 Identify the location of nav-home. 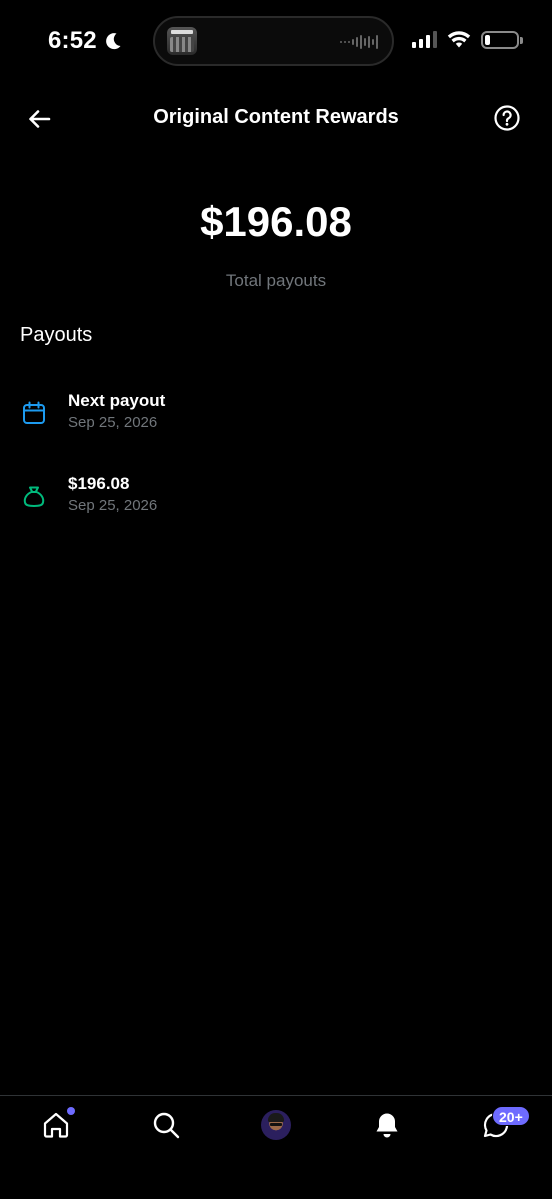
(58, 1123).